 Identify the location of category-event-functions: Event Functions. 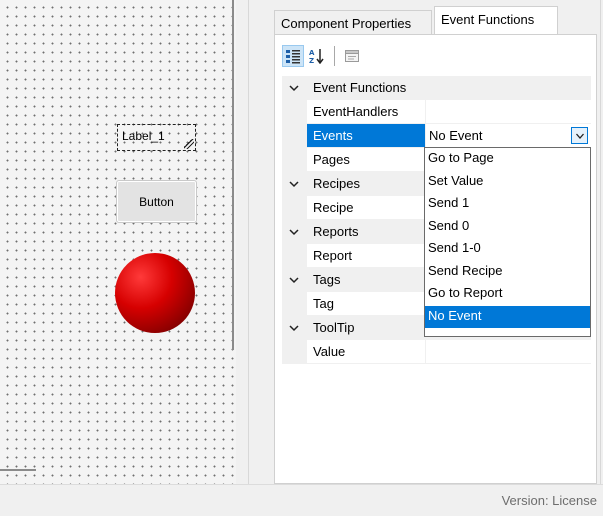
(436, 88).